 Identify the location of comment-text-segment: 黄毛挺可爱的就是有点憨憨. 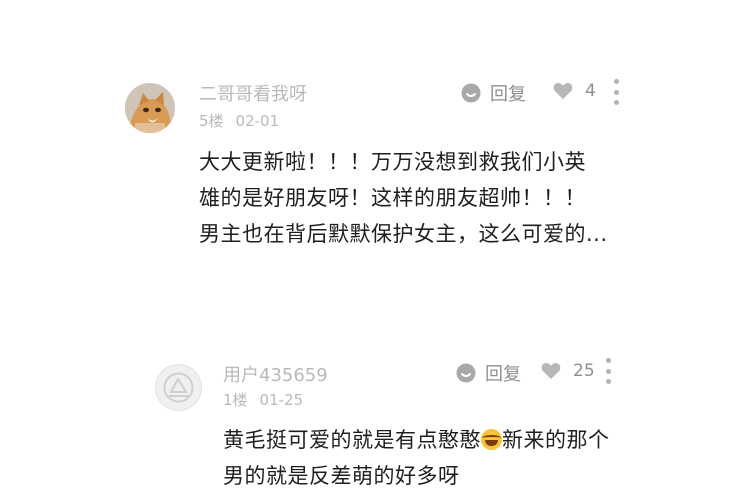
(352, 440).